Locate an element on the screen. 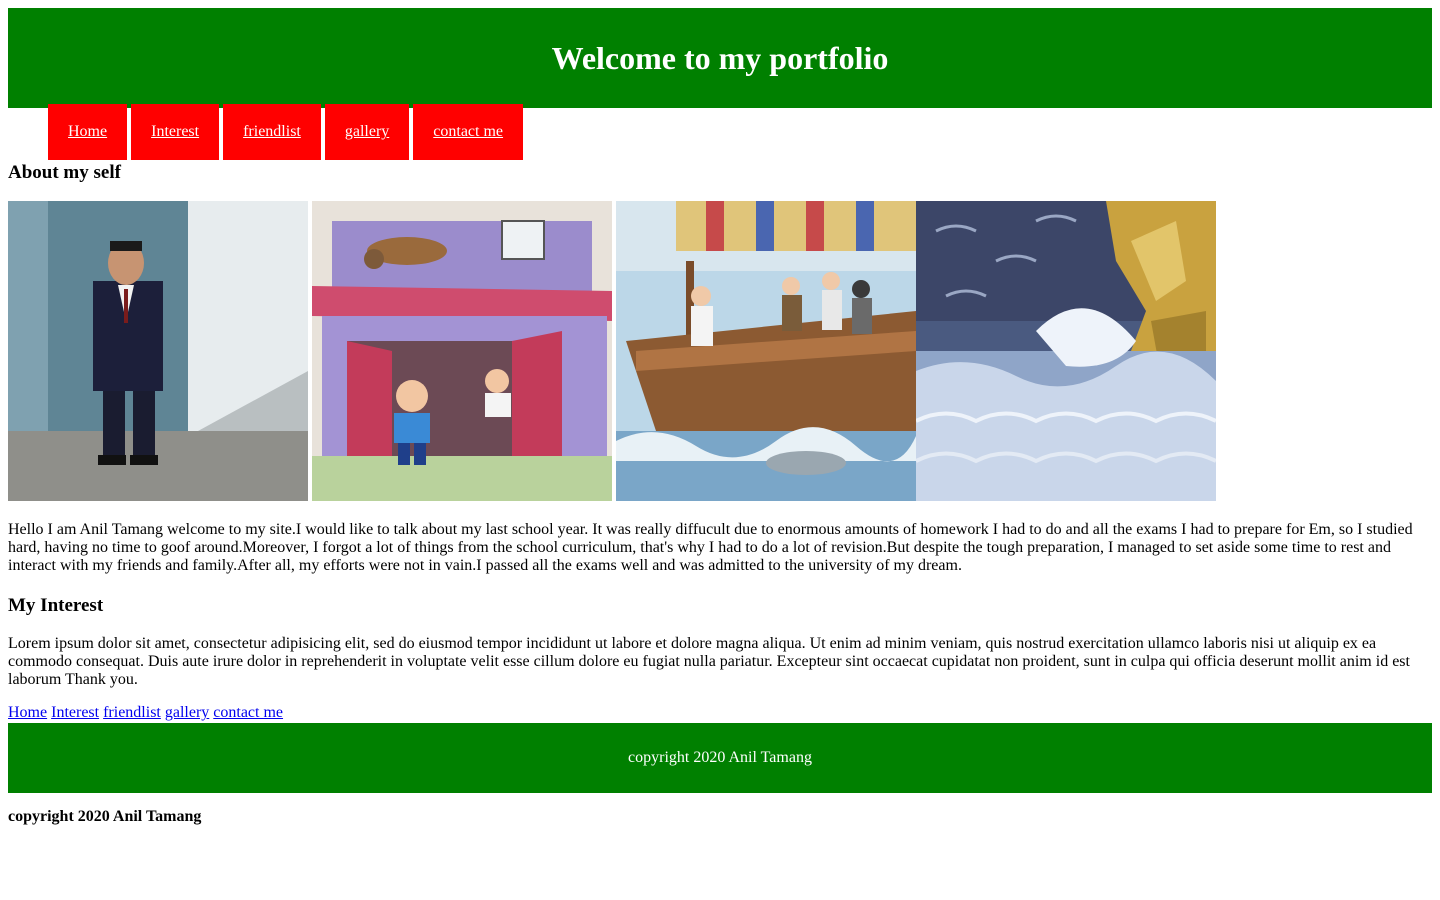 The width and height of the screenshot is (1440, 900). footer-link-interest: Interest is located at coordinates (75, 712).